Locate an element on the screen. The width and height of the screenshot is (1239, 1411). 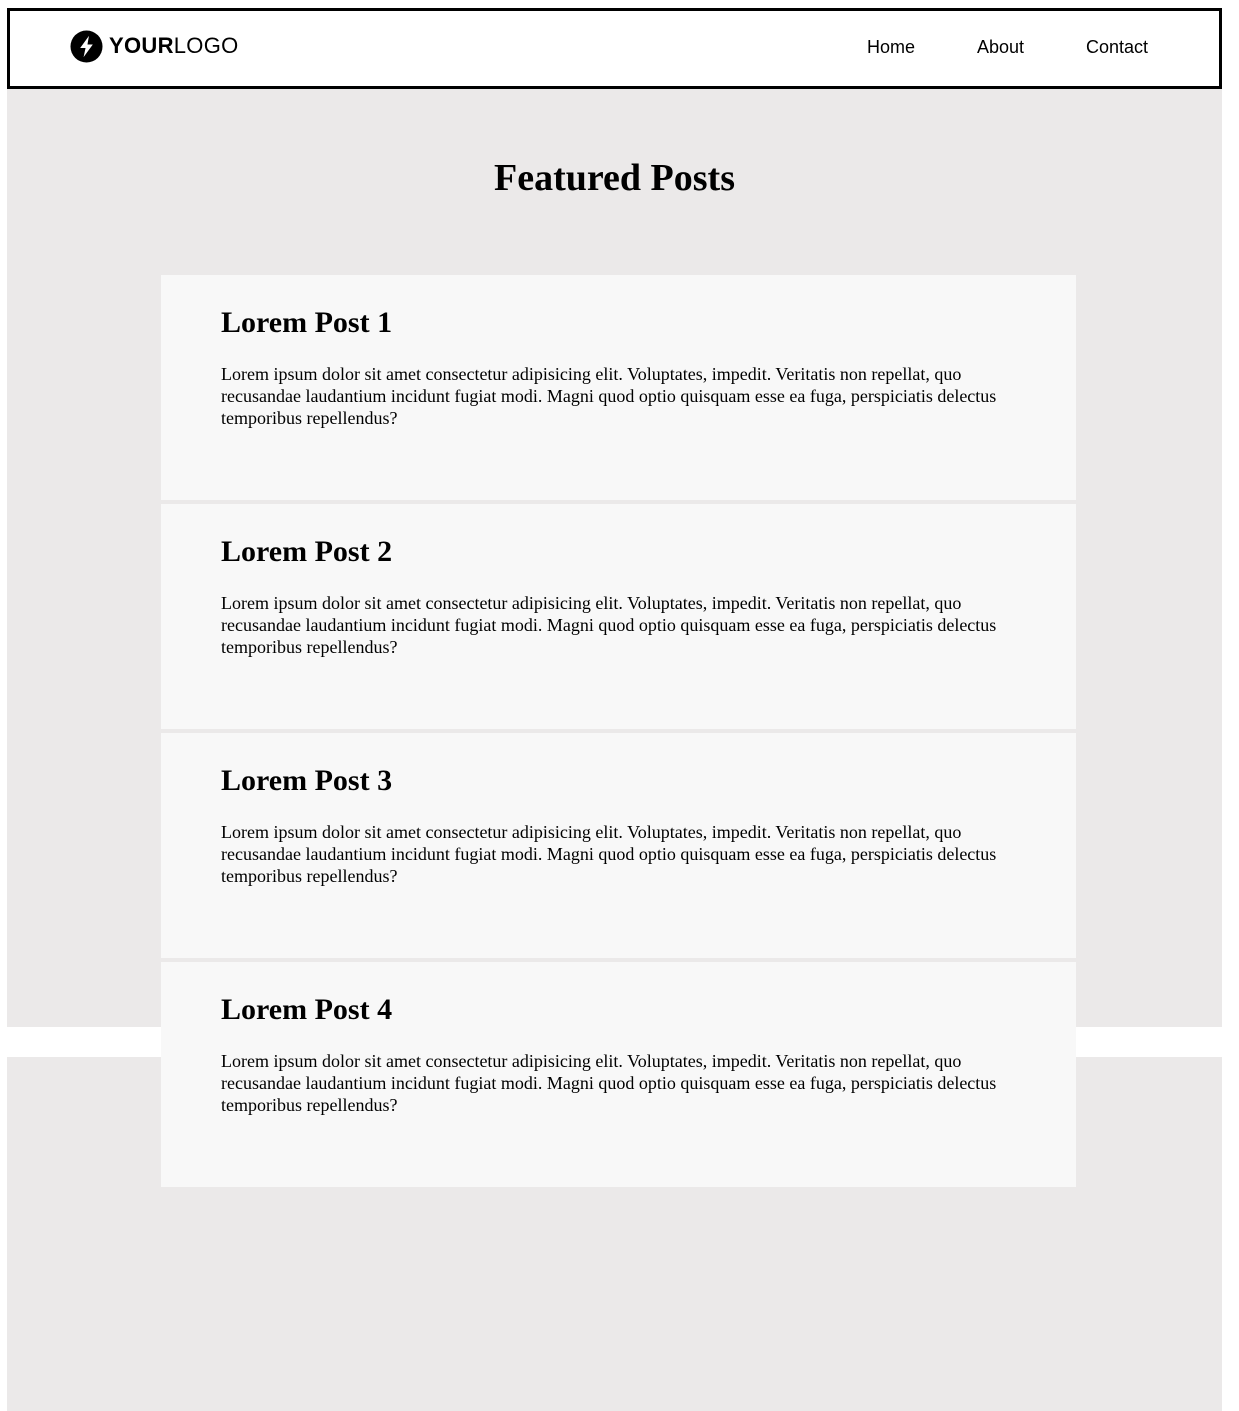
page-title: Featured Posts is located at coordinates (614, 178).